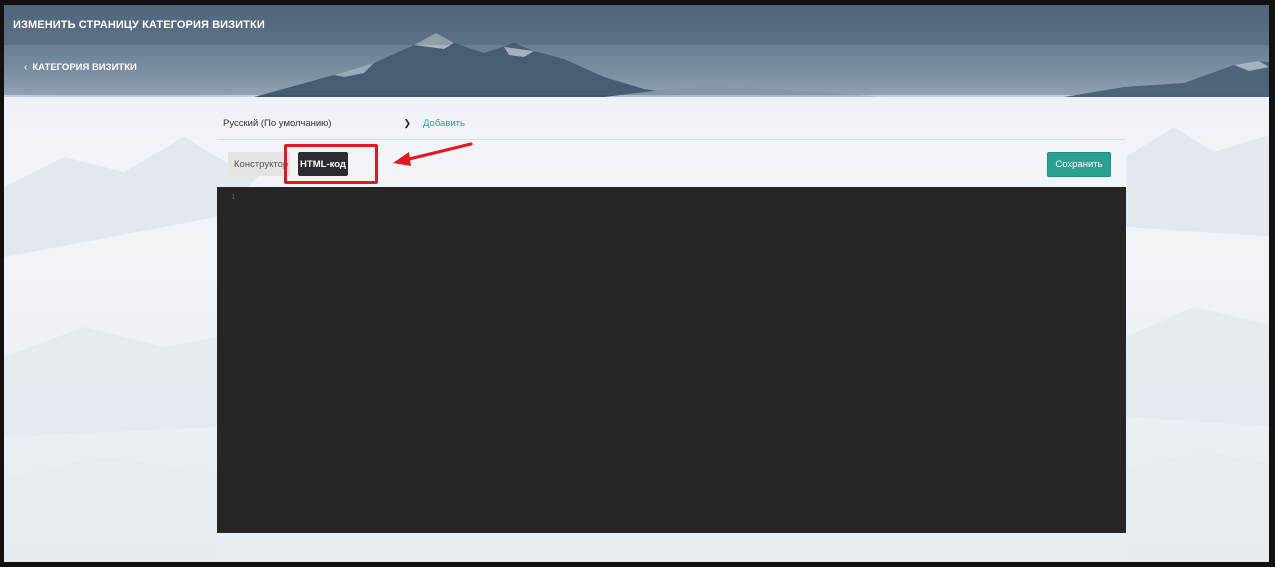 The width and height of the screenshot is (1275, 567). What do you see at coordinates (636, 25) in the screenshot?
I see `page-title: ИЗМЕНИТЬ СТРАНИЦУ КАТЕГОРИЯ ВИЗИТКИ` at bounding box center [636, 25].